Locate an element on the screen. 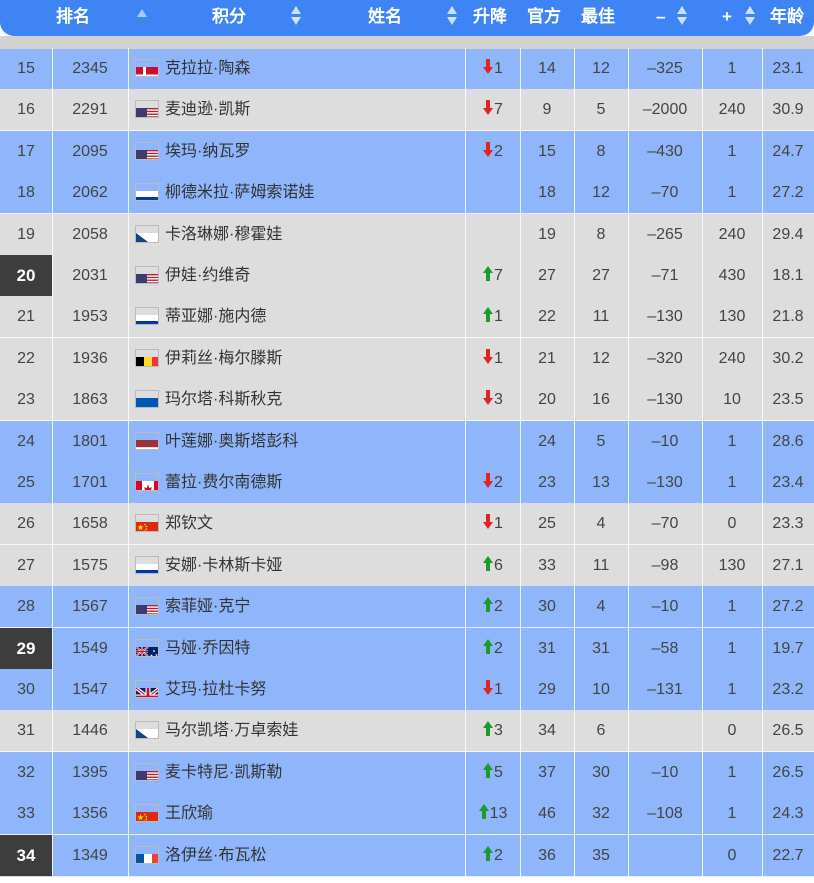 This screenshot has width=814, height=883. table-row: 30 1547 艾玛·拉杜卡努 1 29 10 –131 1 23.2 is located at coordinates (407, 690).